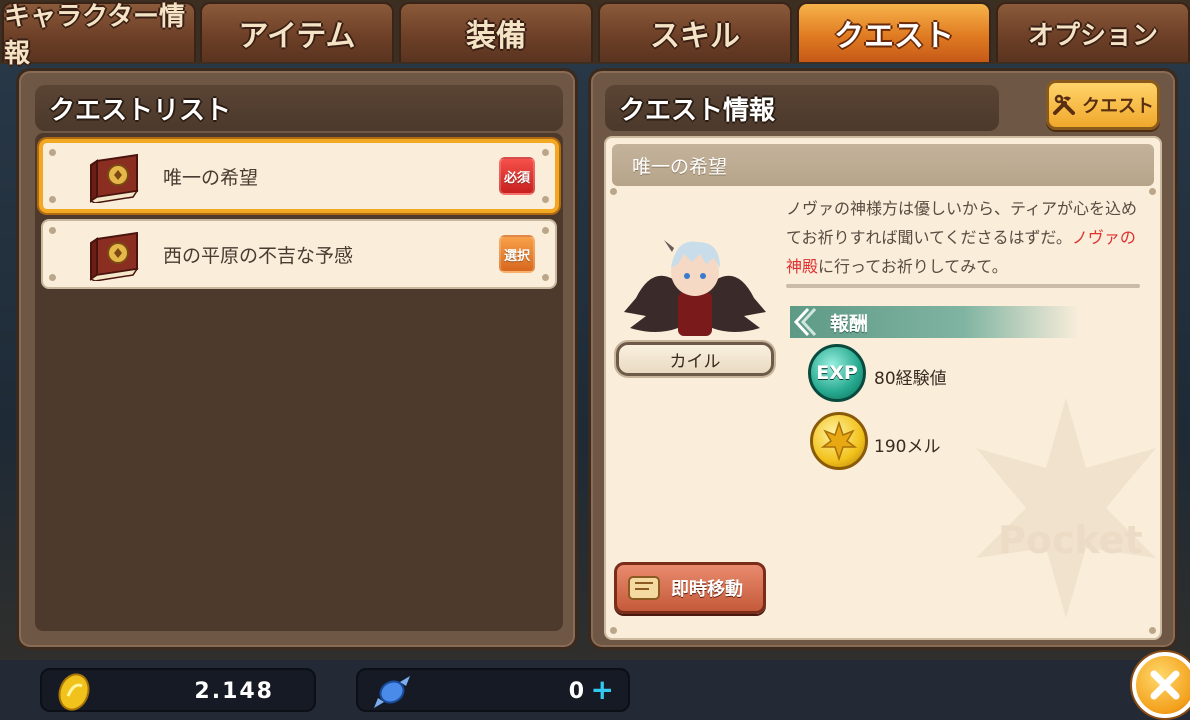 The height and width of the screenshot is (720, 1190). I want to click on candy-icon, so click(392, 692).